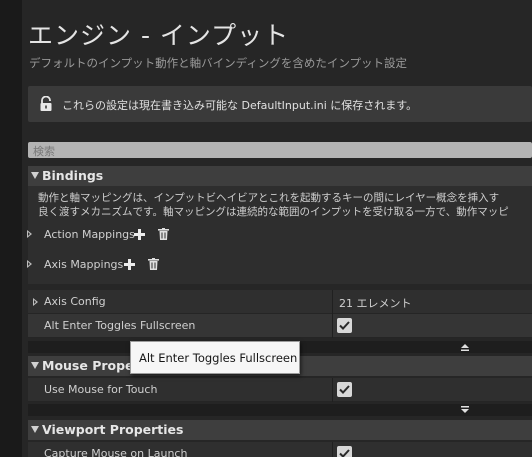  I want to click on axis-config-value: 21 エレメント, so click(375, 303).